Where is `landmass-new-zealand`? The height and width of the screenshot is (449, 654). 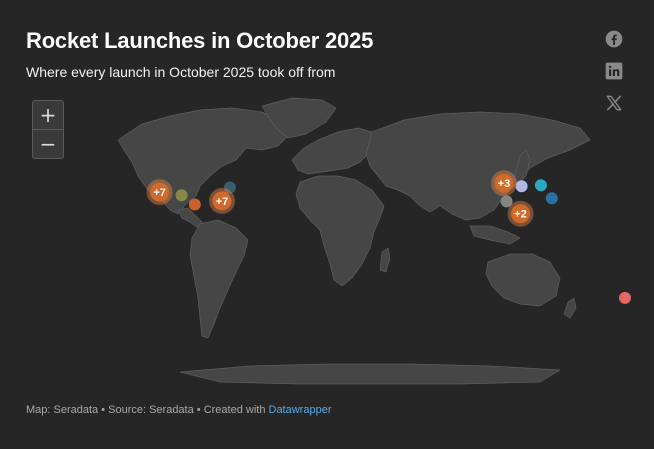
landmass-new-zealand is located at coordinates (570, 308).